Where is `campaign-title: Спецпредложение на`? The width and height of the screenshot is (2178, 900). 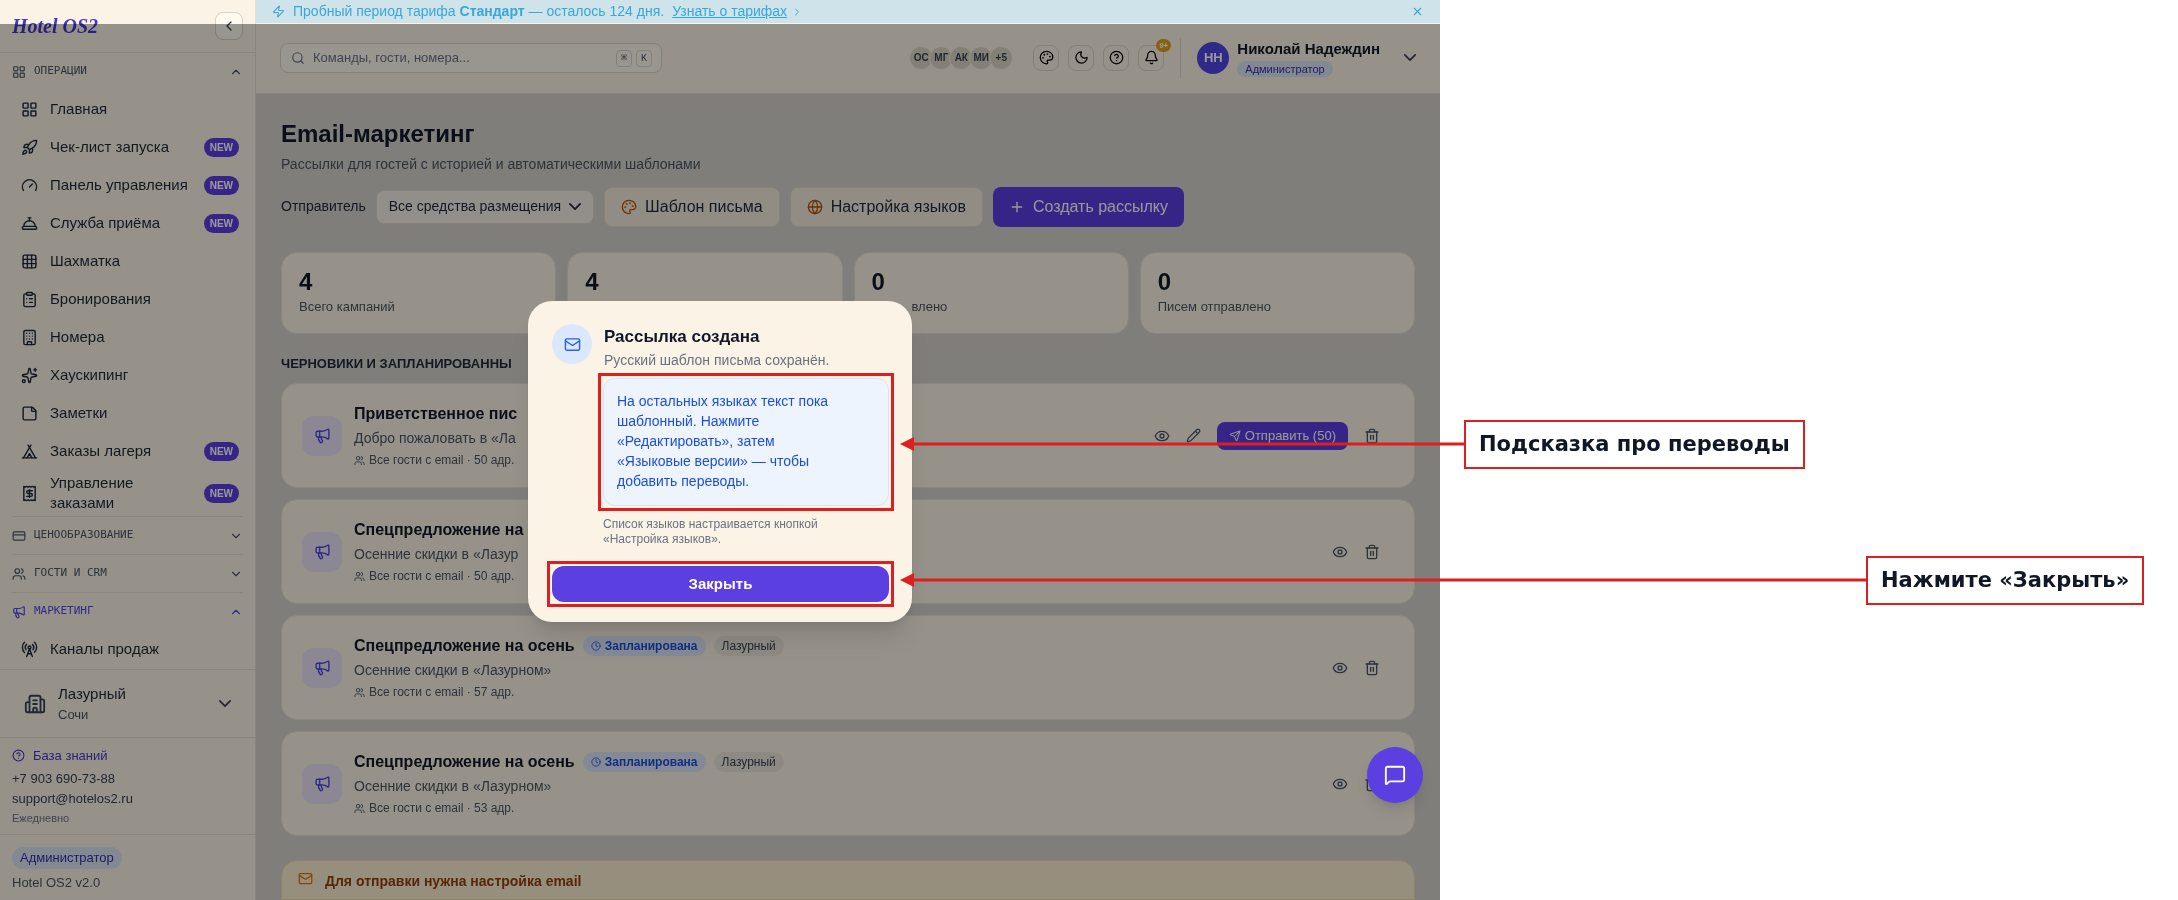 campaign-title: Спецпредложение на is located at coordinates (439, 530).